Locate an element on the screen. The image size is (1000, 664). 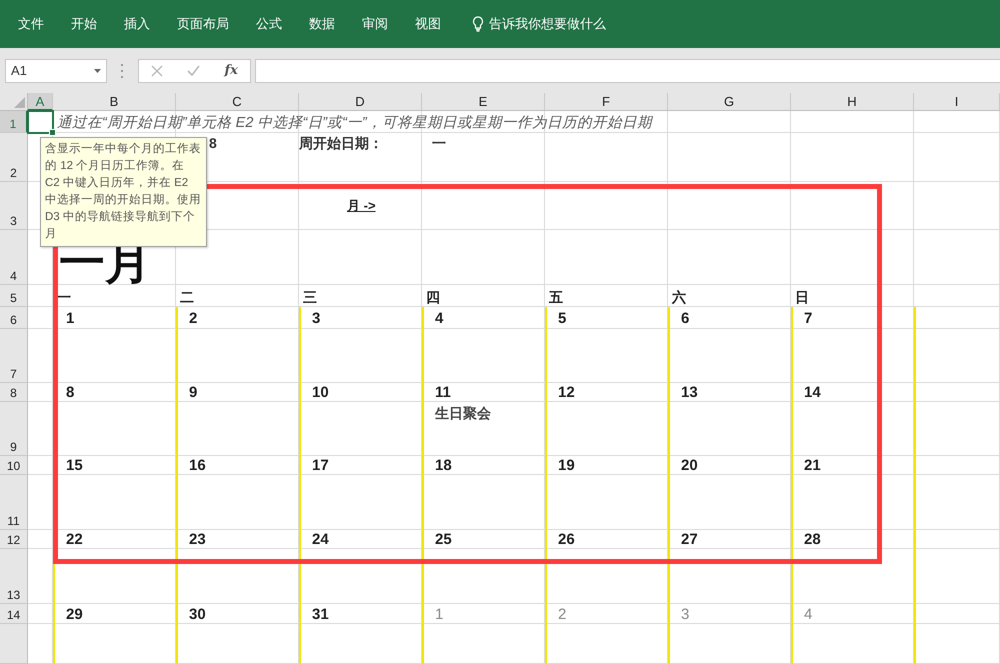
day-number: 7 is located at coordinates (807, 318).